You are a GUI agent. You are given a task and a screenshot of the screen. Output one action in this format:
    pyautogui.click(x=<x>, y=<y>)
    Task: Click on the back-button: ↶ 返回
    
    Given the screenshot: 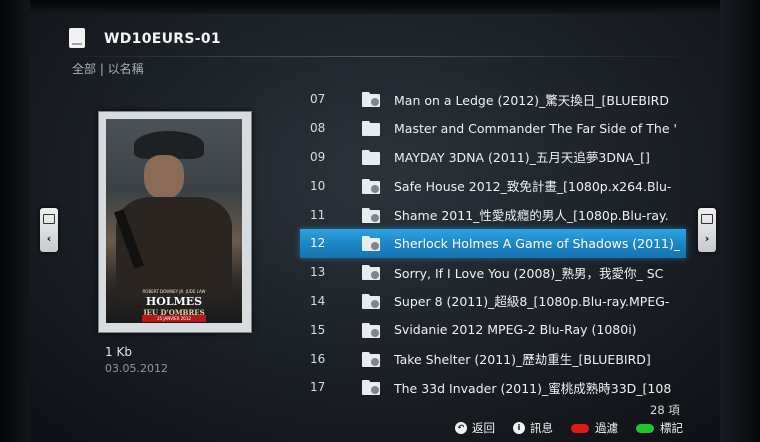 What is the action you would take?
    pyautogui.click(x=475, y=428)
    